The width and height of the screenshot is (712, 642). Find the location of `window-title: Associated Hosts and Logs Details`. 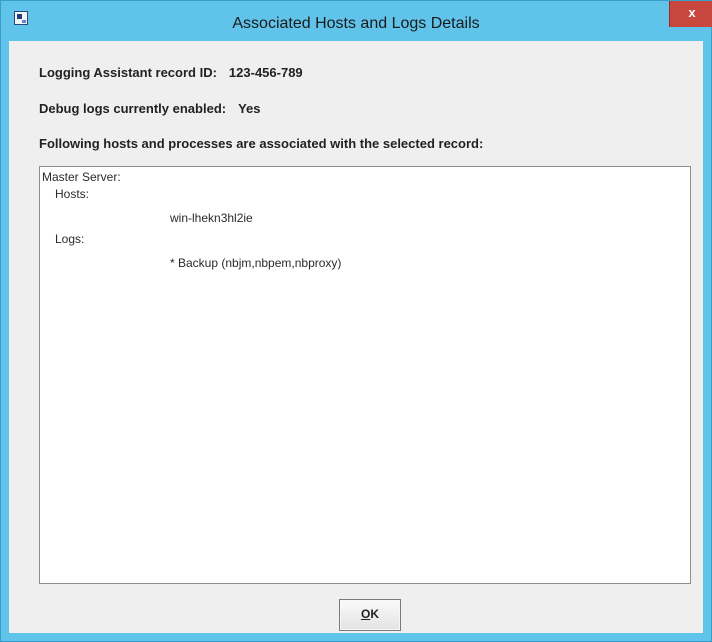

window-title: Associated Hosts and Logs Details is located at coordinates (356, 23).